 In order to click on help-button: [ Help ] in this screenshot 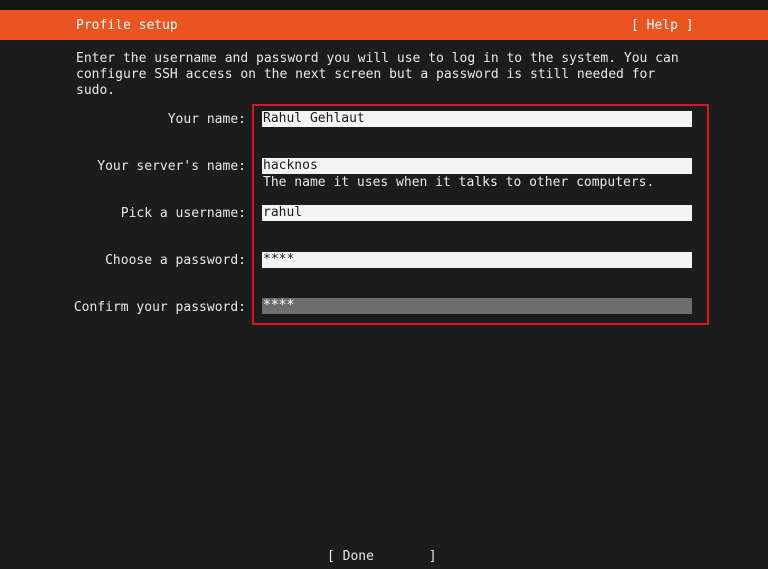, I will do `click(662, 25)`.